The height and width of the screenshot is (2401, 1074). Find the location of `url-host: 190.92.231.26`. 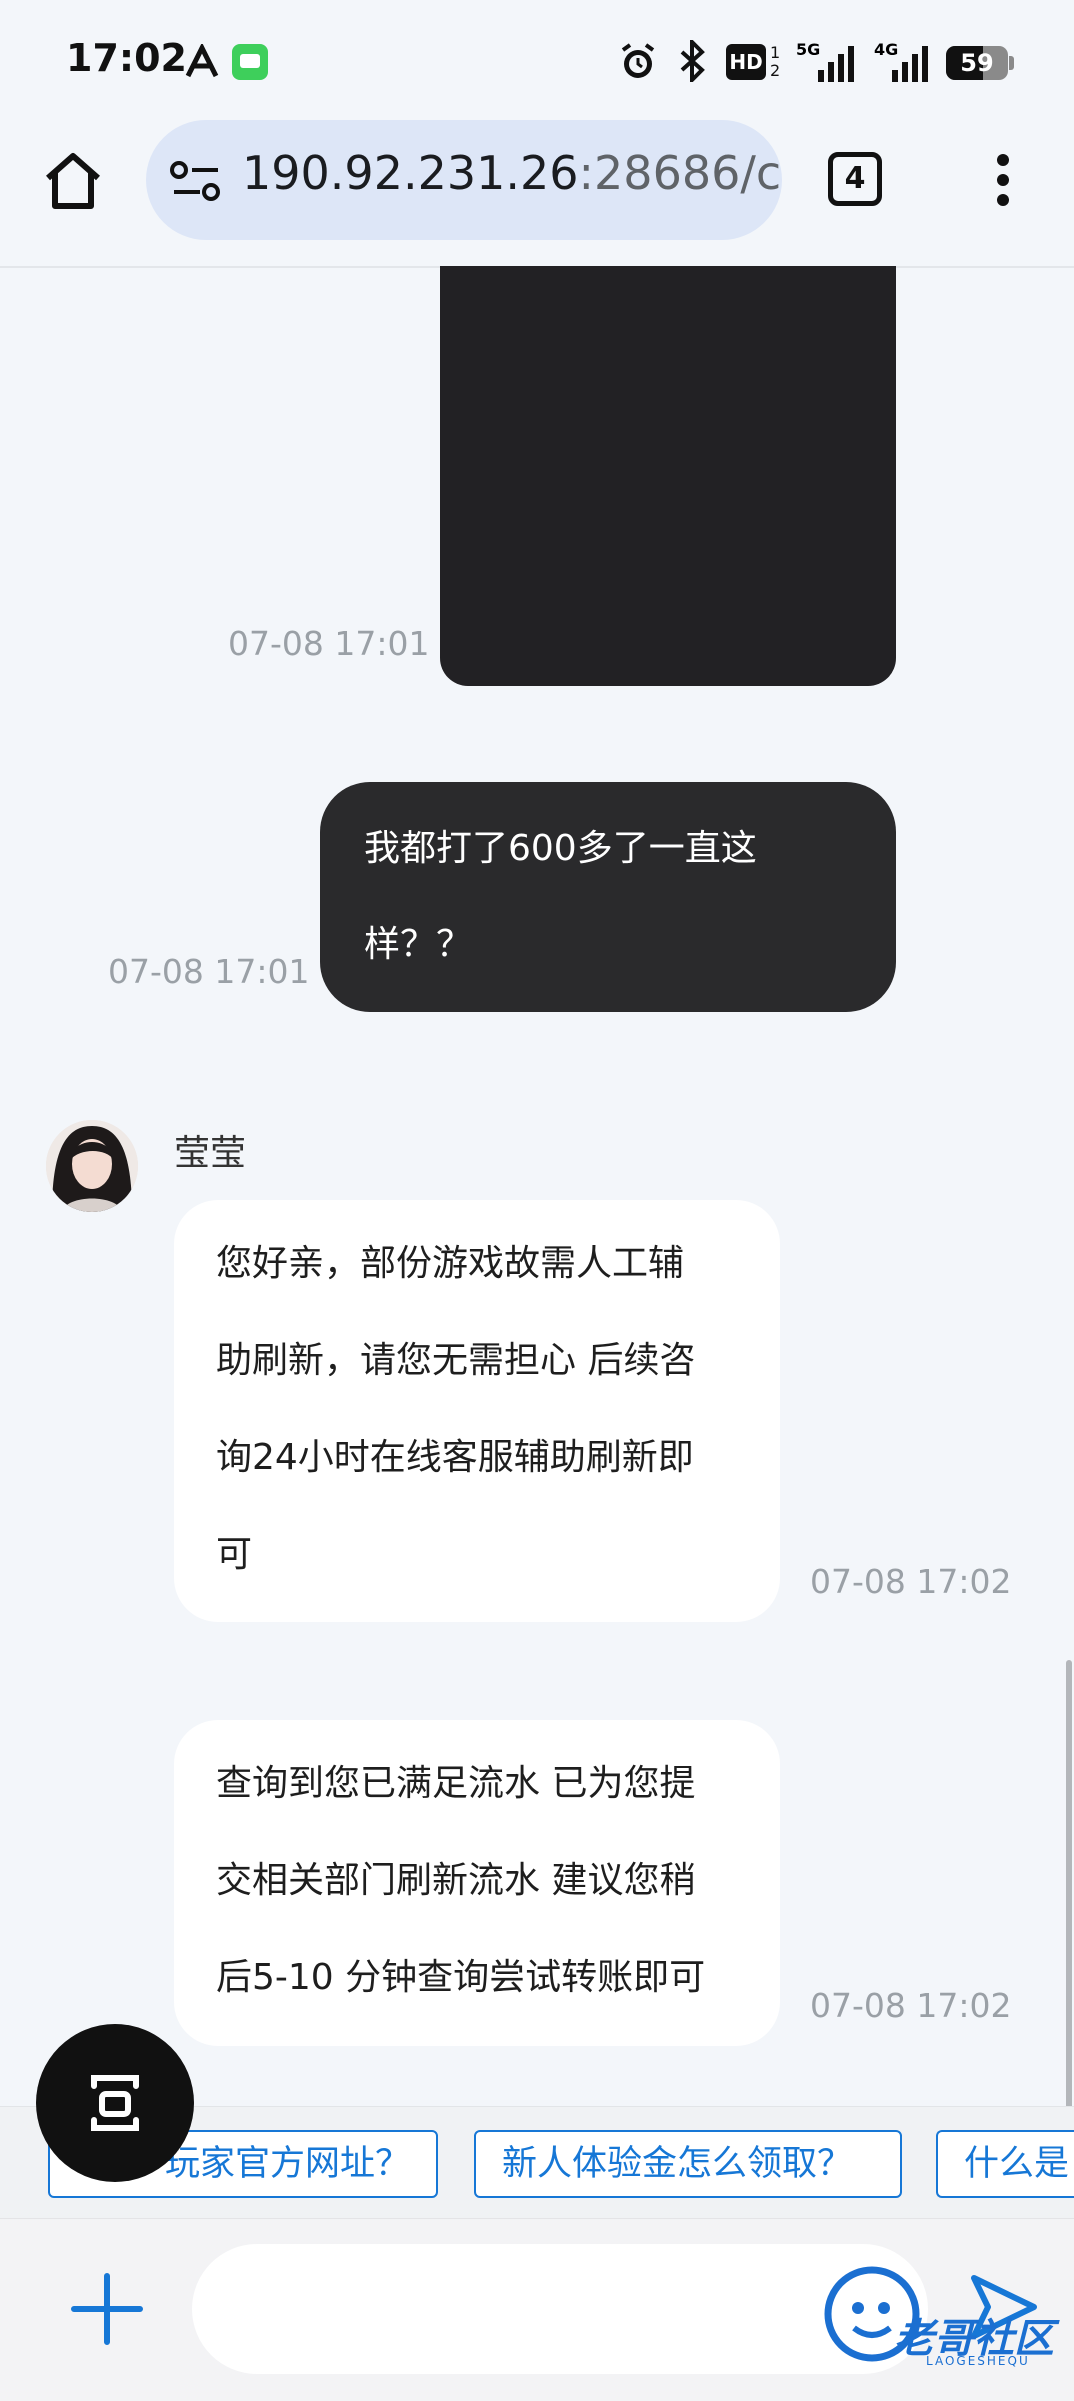

url-host: 190.92.231.26 is located at coordinates (410, 173).